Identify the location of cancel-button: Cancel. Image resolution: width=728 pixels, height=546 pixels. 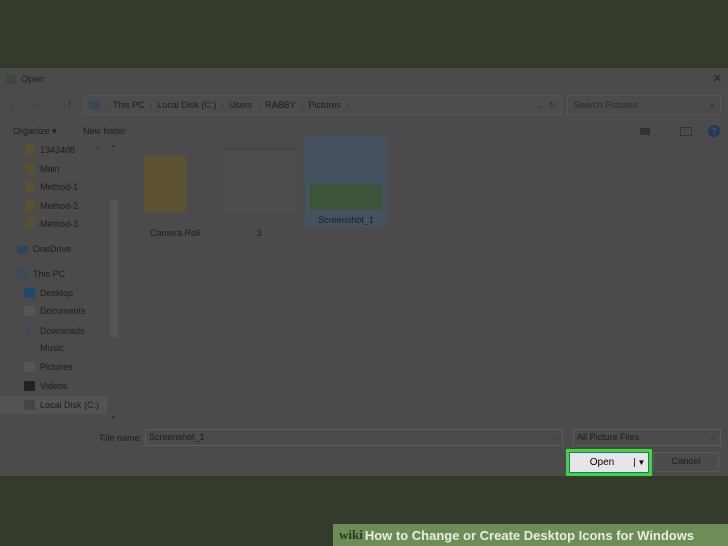
(686, 462).